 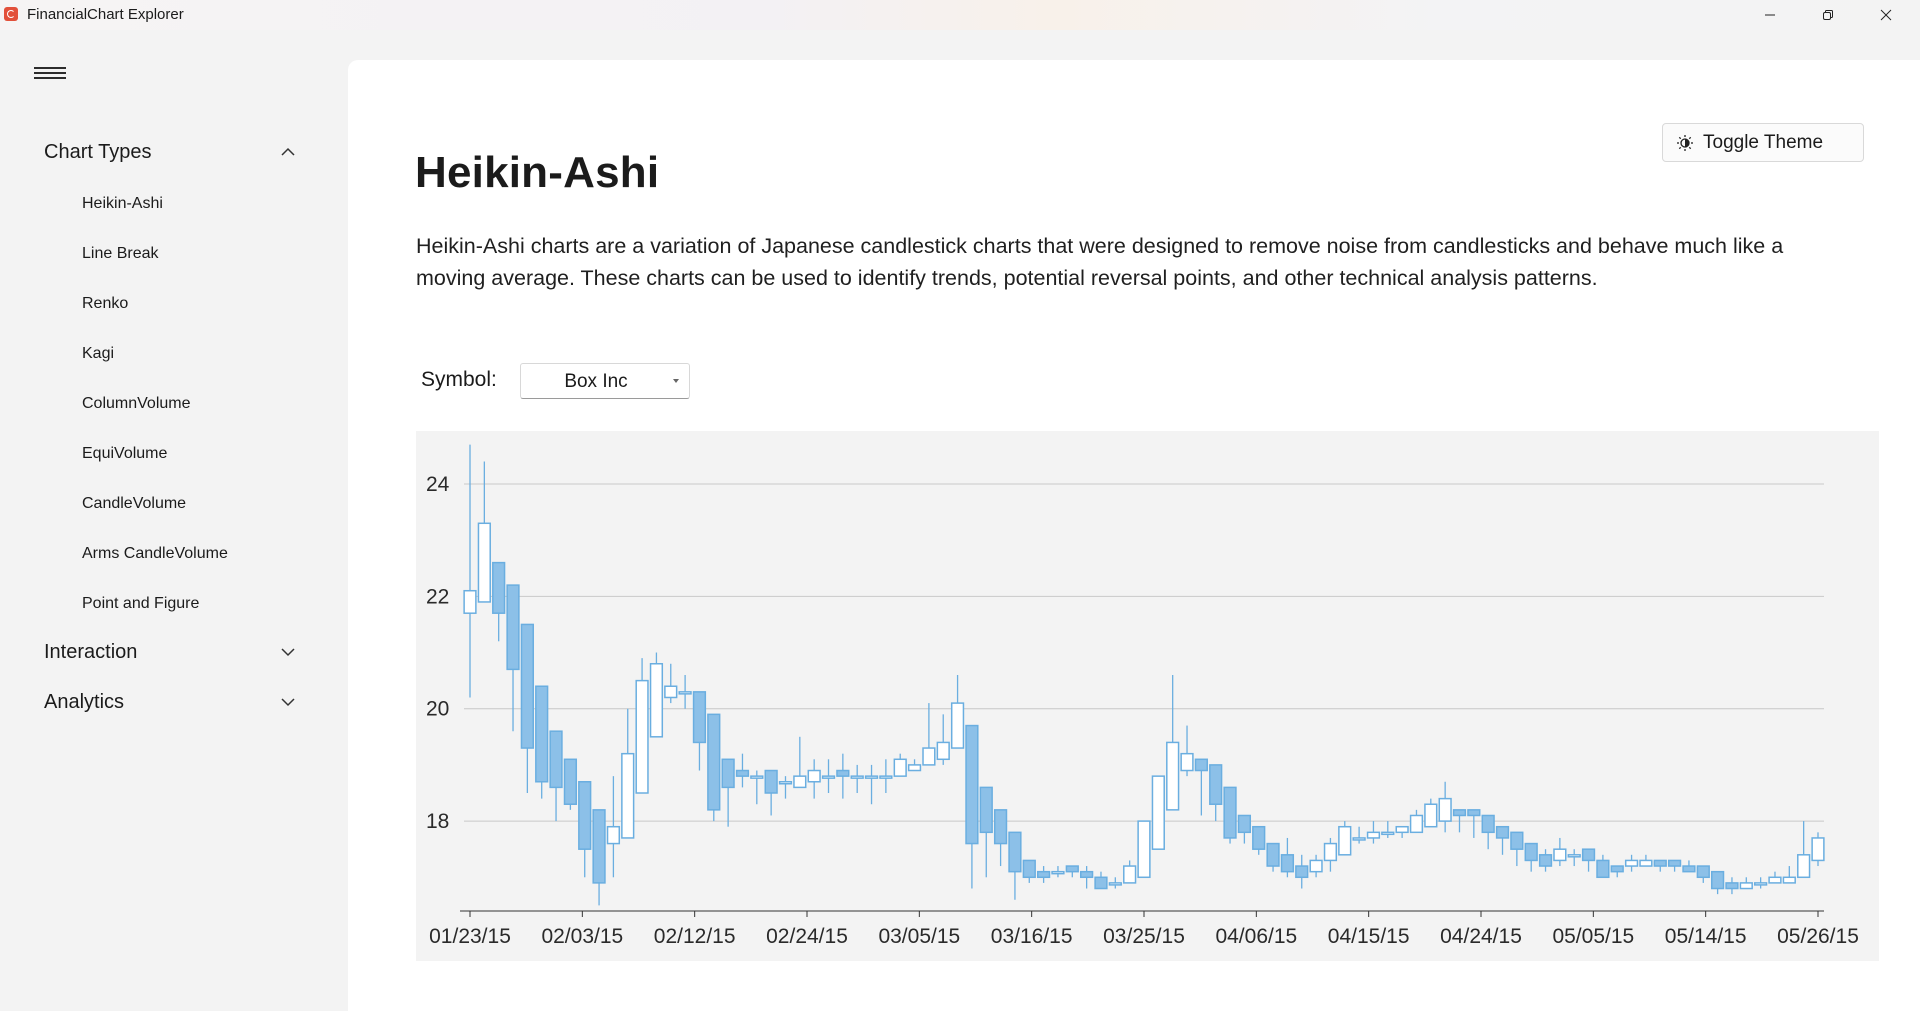 I want to click on sidebar-item-label: Point and Figure, so click(x=141, y=603).